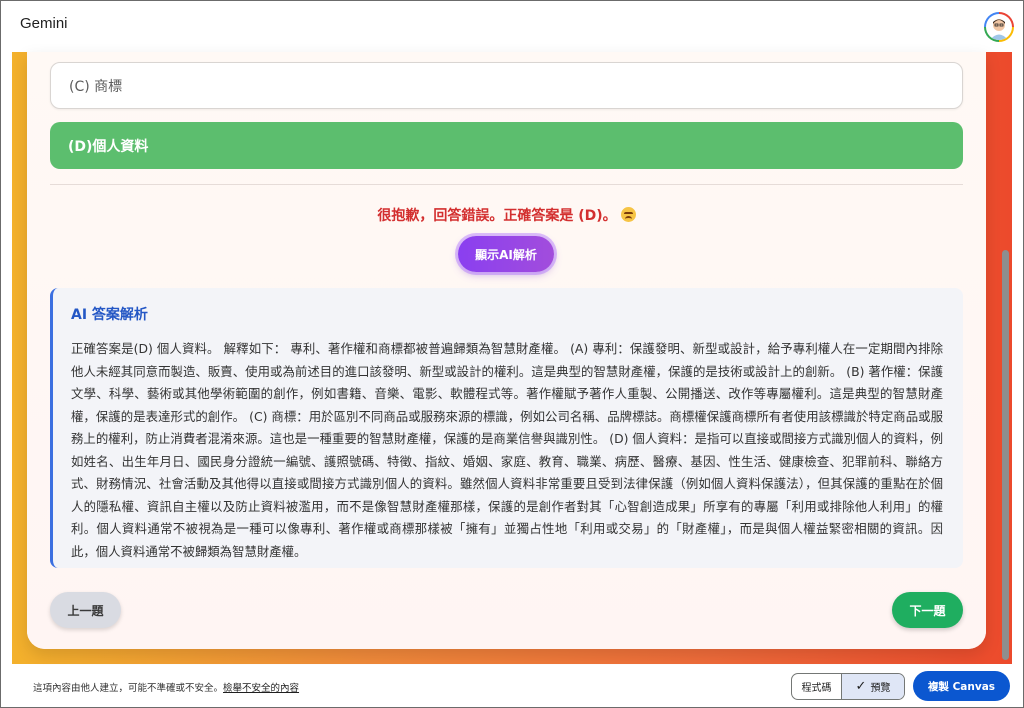 The width and height of the screenshot is (1024, 708). I want to click on answer-feedback: 很抱歉，回答錯誤。正確答案是 (D)。, so click(506, 215).